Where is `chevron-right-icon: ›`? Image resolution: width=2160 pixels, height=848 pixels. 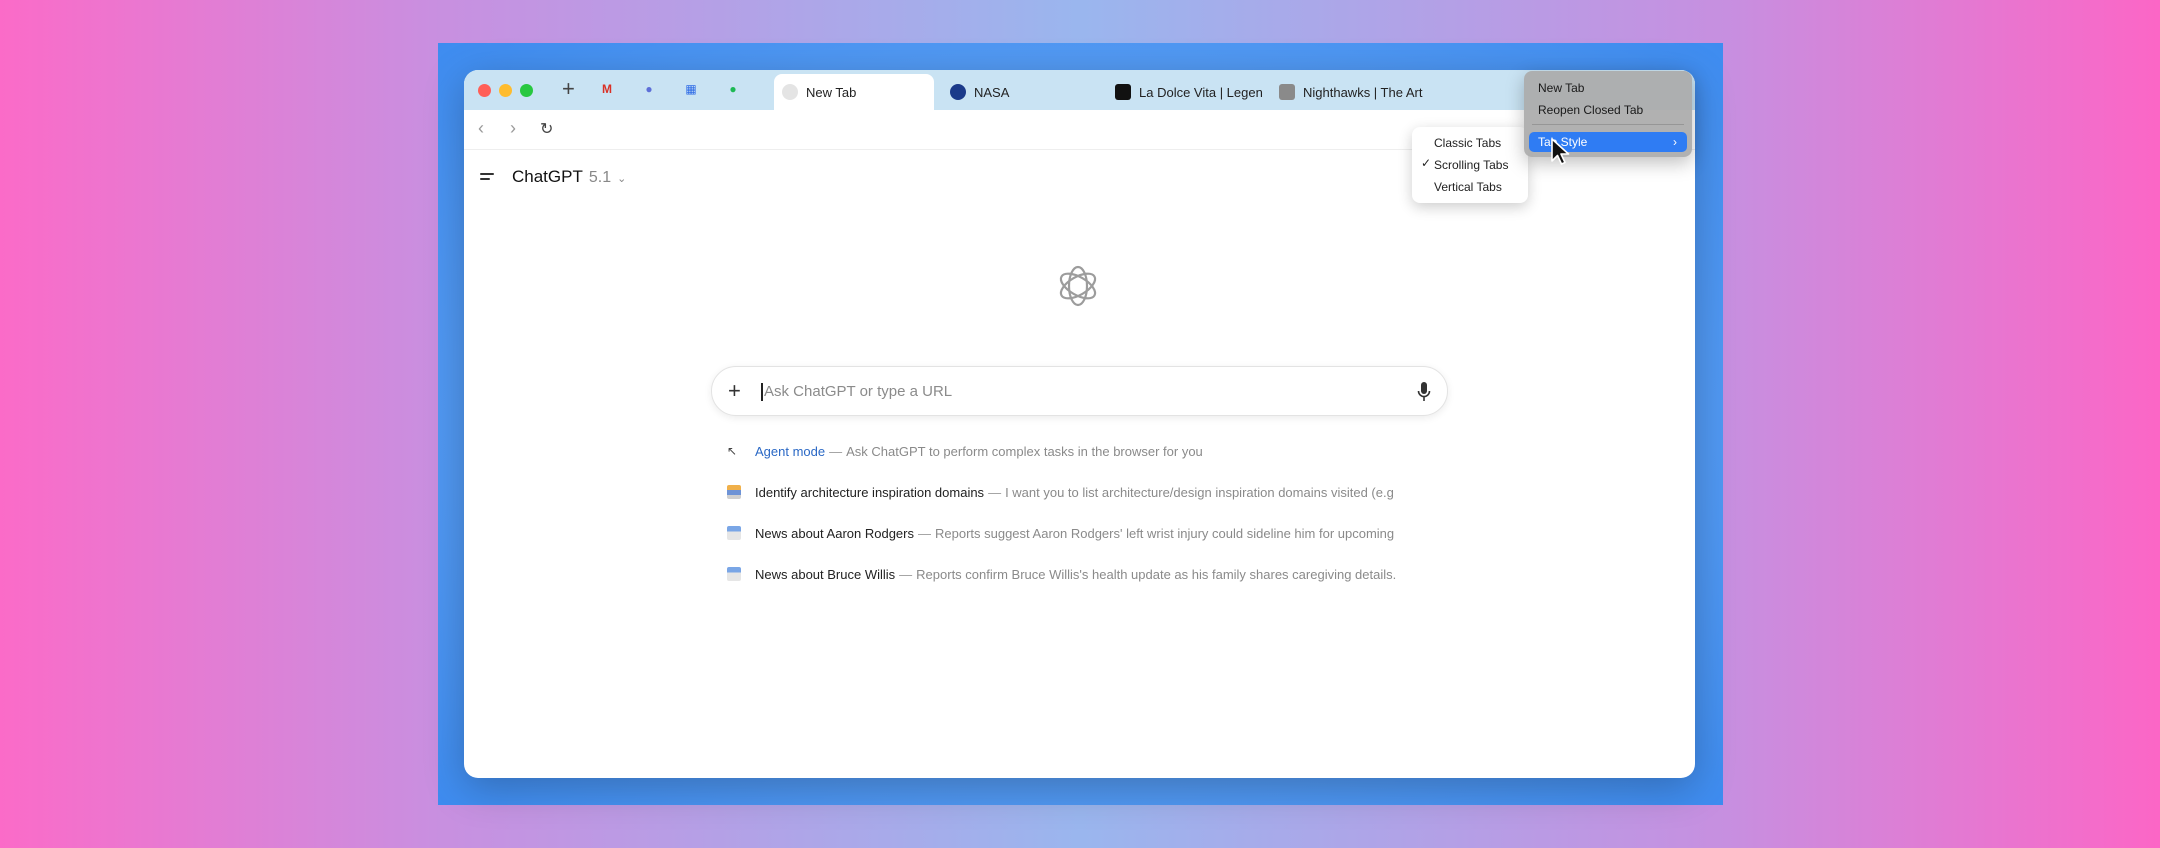
chevron-right-icon: › is located at coordinates (1675, 142).